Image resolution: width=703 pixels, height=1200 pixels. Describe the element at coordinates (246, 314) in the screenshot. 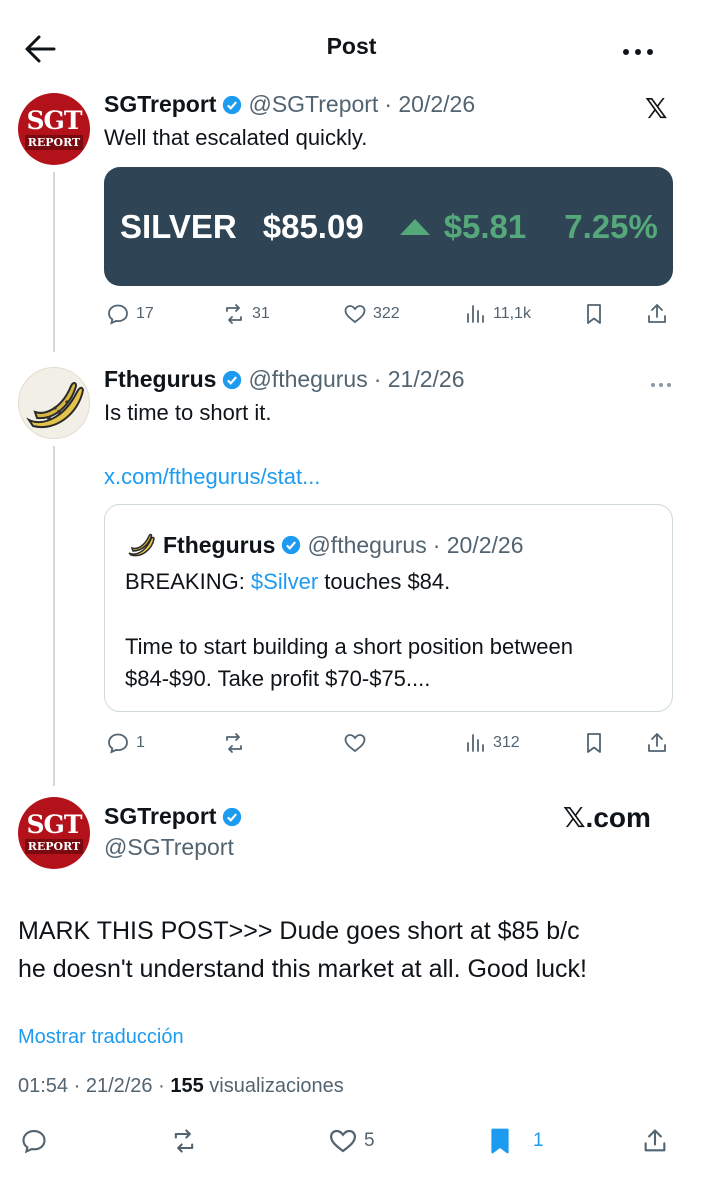

I see `repost-button: 31` at that location.